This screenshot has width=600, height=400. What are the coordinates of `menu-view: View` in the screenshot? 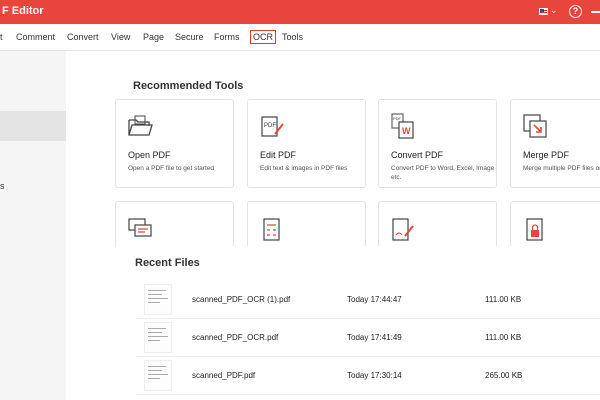 It's located at (120, 37).